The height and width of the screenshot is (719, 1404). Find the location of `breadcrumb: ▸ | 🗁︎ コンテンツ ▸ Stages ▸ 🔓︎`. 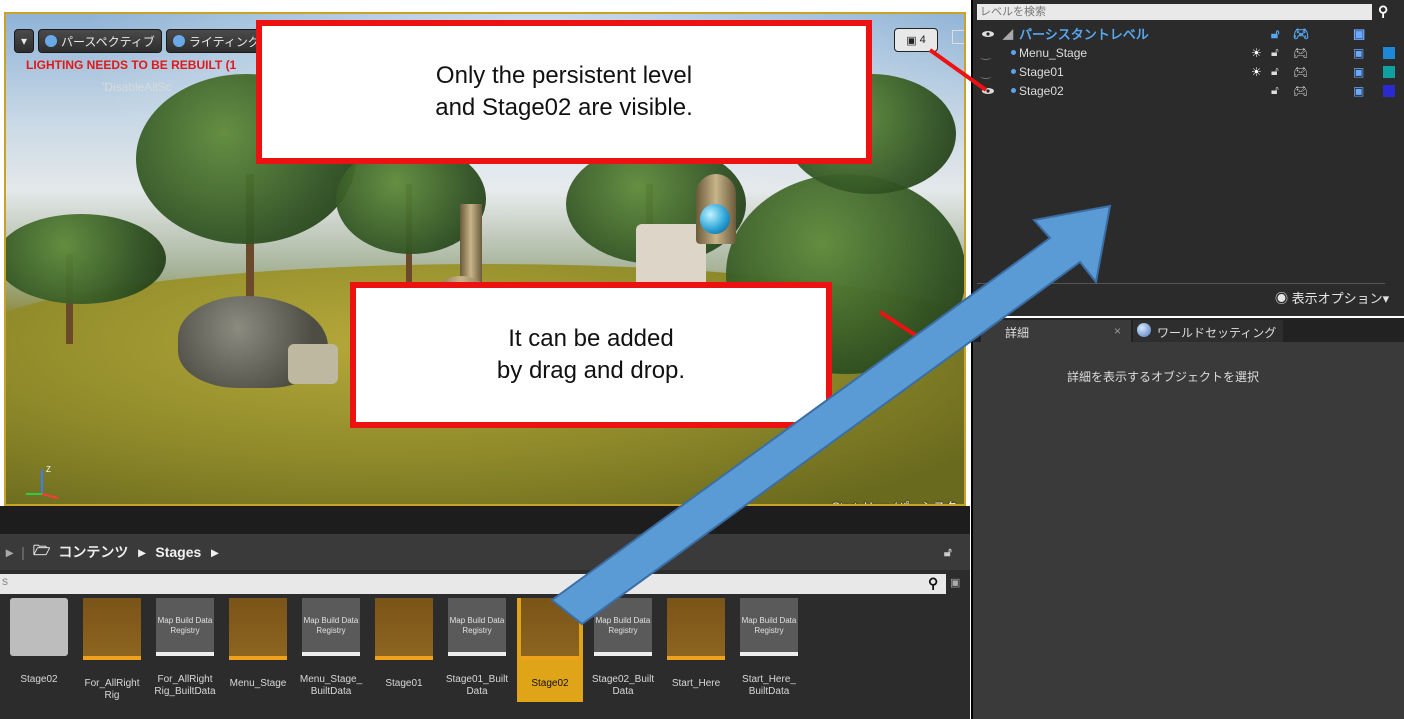

breadcrumb: ▸ | 🗁︎ コンテンツ ▸ Stages ▸ 🔓︎ is located at coordinates (485, 552).